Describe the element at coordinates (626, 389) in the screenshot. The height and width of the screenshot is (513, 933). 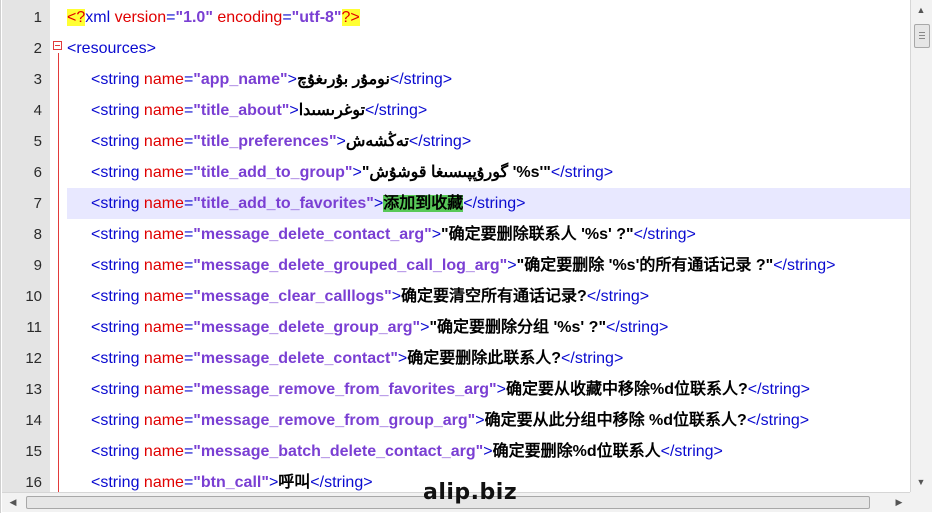
I see `code-token: 确定要从收藏中移除%d位联系人?` at that location.